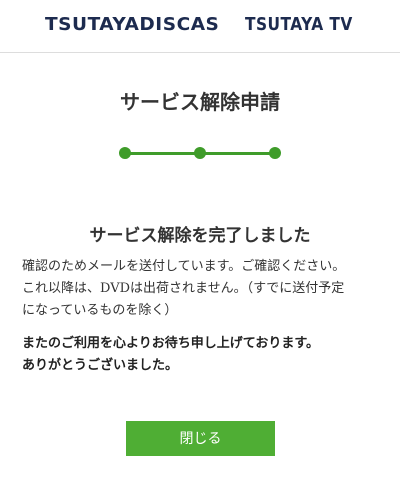 The image size is (400, 477). What do you see at coordinates (275, 153) in the screenshot?
I see `step-3-dot` at bounding box center [275, 153].